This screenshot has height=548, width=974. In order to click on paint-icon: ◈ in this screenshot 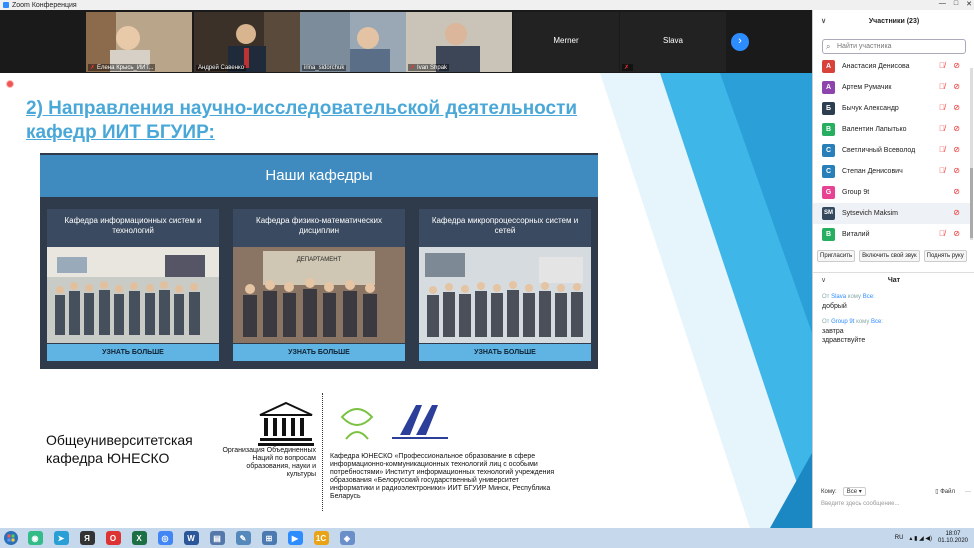, I will do `click(347, 538)`.